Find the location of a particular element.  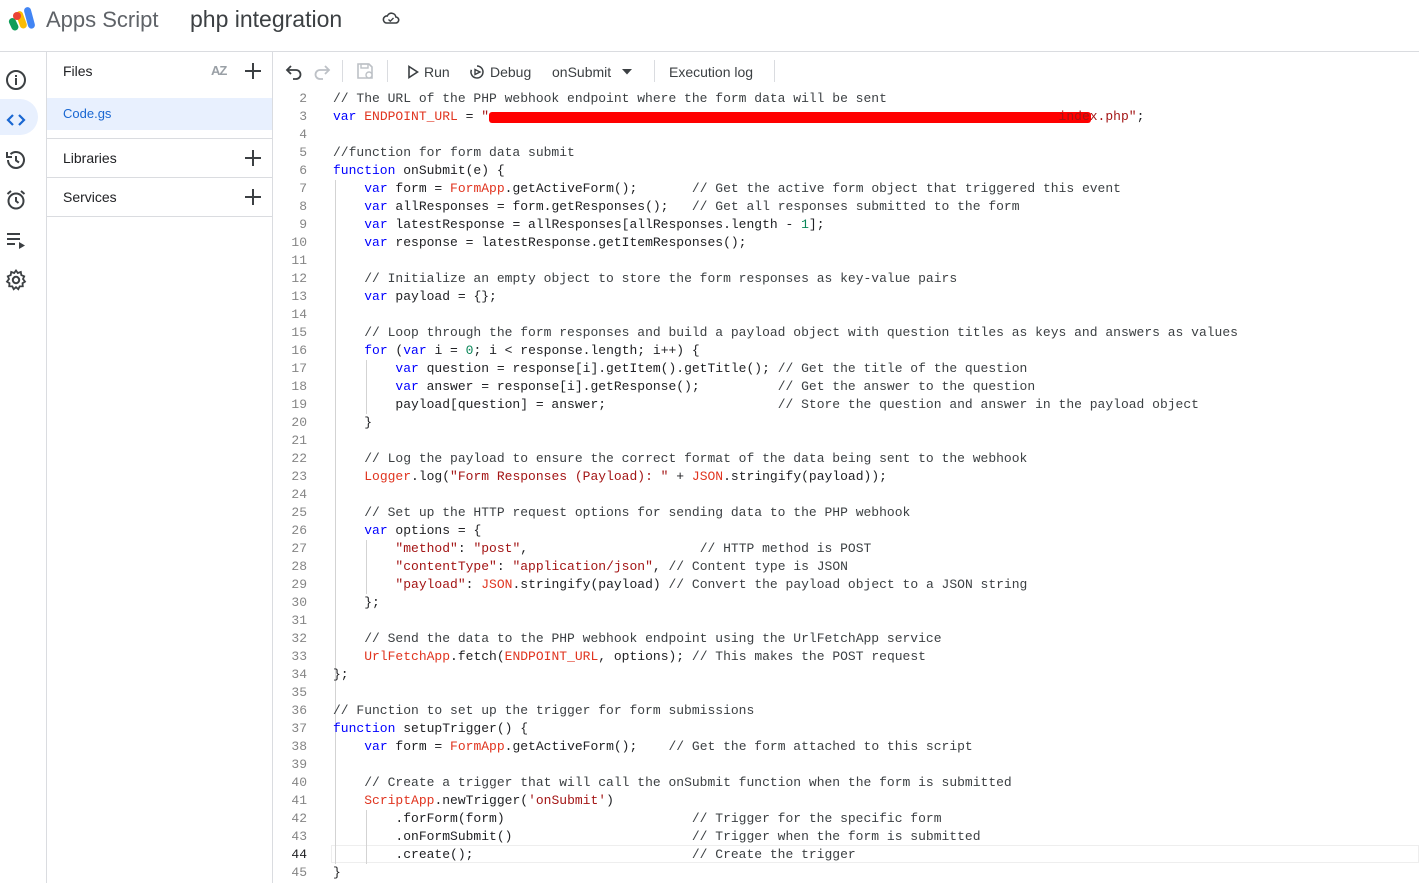

code-line: 24 is located at coordinates (846, 495).